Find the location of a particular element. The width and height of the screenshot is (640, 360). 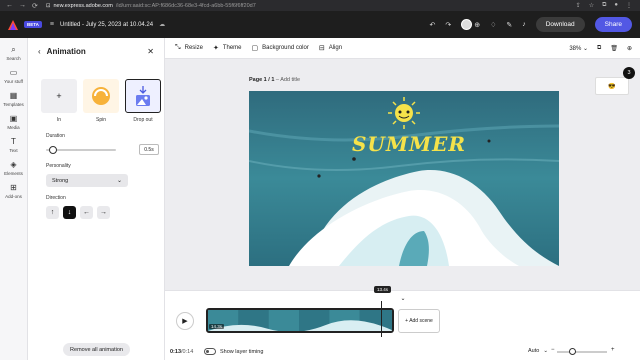

auto-label: Auto is located at coordinates (534, 351).